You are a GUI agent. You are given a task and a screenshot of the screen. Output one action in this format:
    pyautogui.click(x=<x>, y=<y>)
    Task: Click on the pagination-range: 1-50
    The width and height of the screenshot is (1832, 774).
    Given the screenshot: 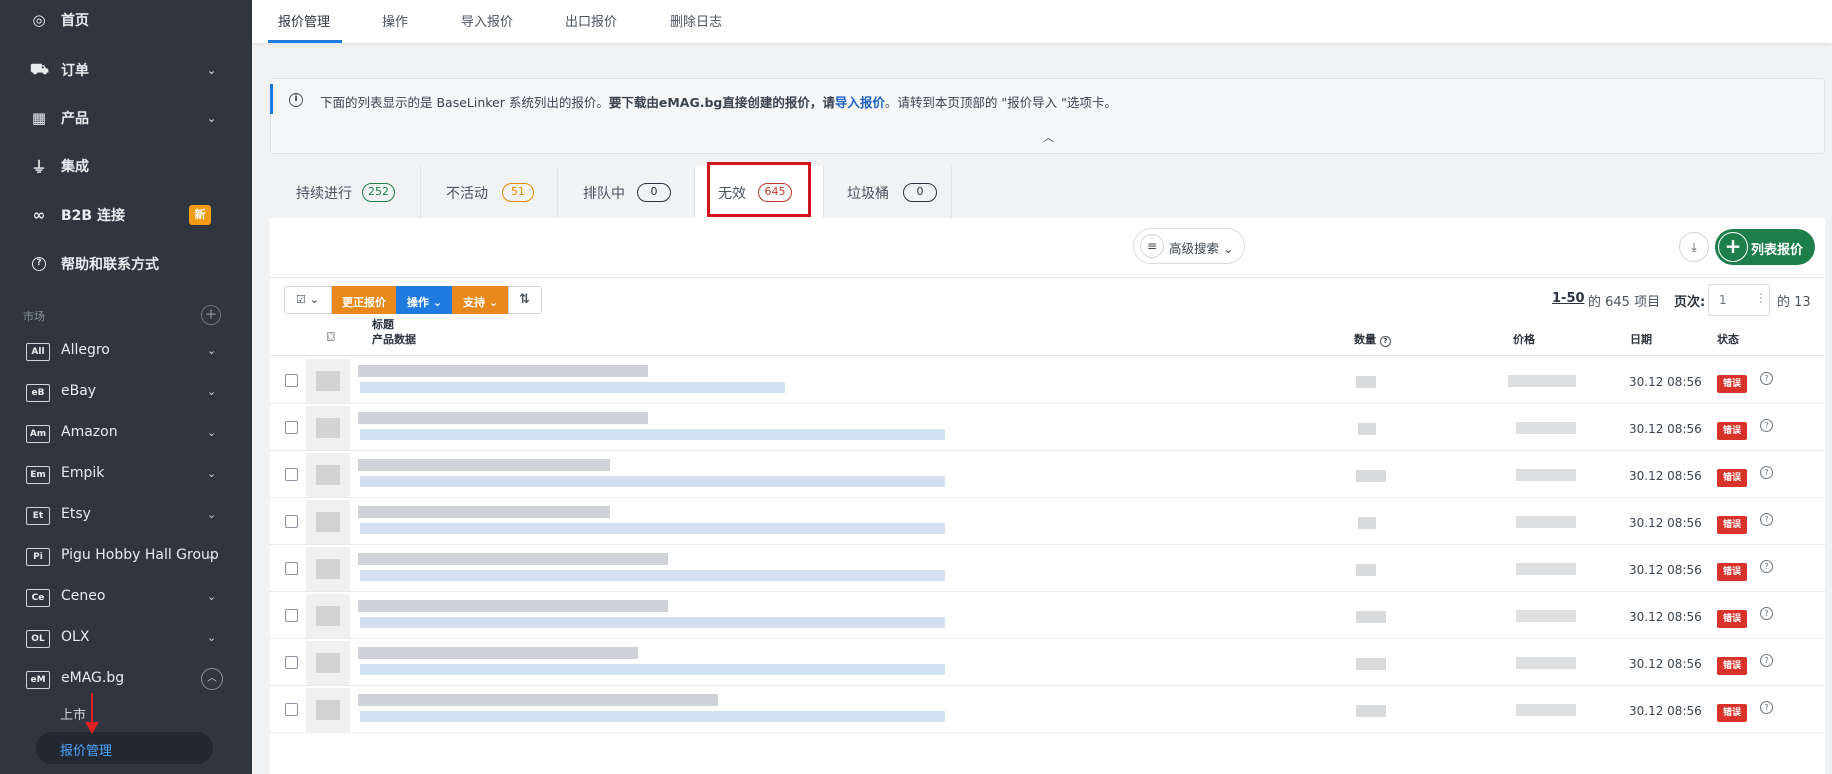 What is the action you would take?
    pyautogui.click(x=1568, y=298)
    